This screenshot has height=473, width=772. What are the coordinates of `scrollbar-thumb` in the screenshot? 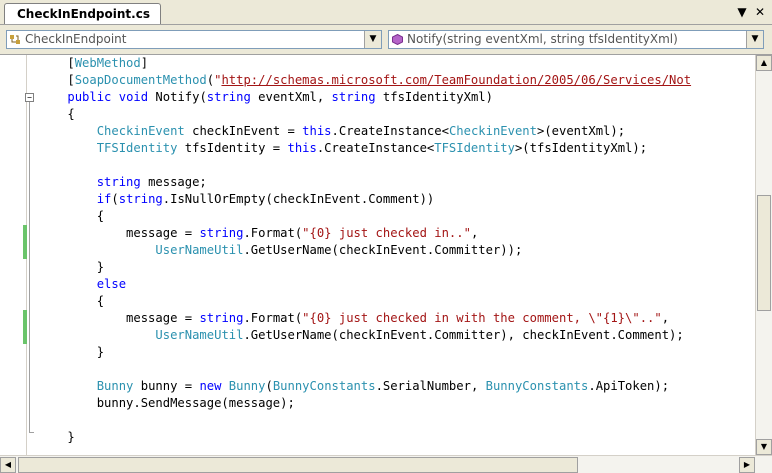 It's located at (764, 253).